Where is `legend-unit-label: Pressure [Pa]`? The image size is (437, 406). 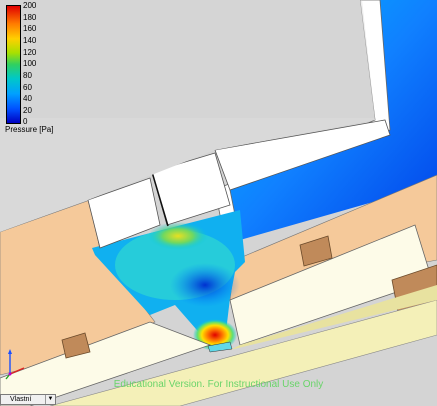
legend-unit-label: Pressure [Pa] is located at coordinates (29, 129).